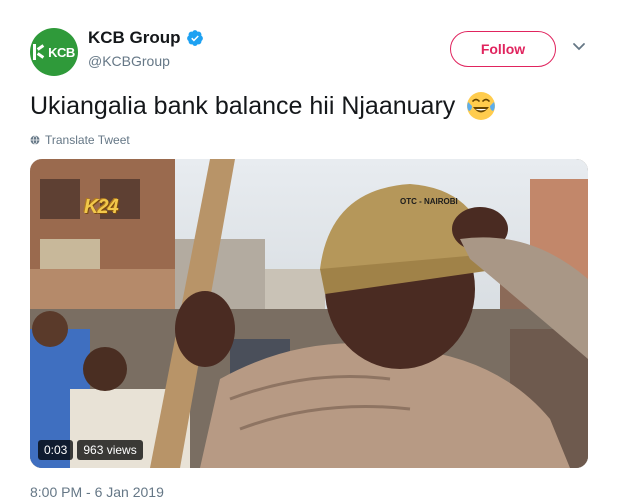 The image size is (628, 504). What do you see at coordinates (56, 450) in the screenshot?
I see `video-elapsed: 0:03` at bounding box center [56, 450].